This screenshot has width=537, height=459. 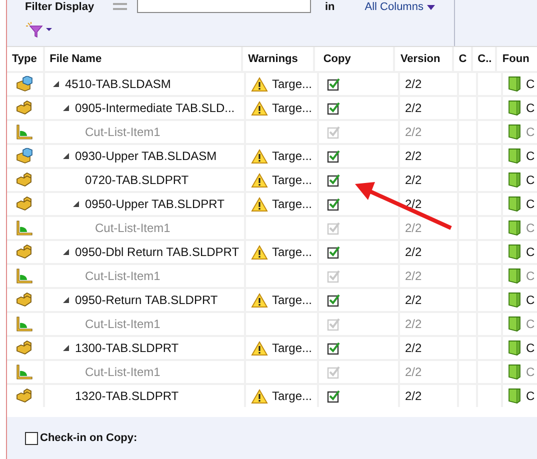 I want to click on table-row: 0720-TAB.SLDPRT Targe... 2/2 C, so click(x=272, y=179).